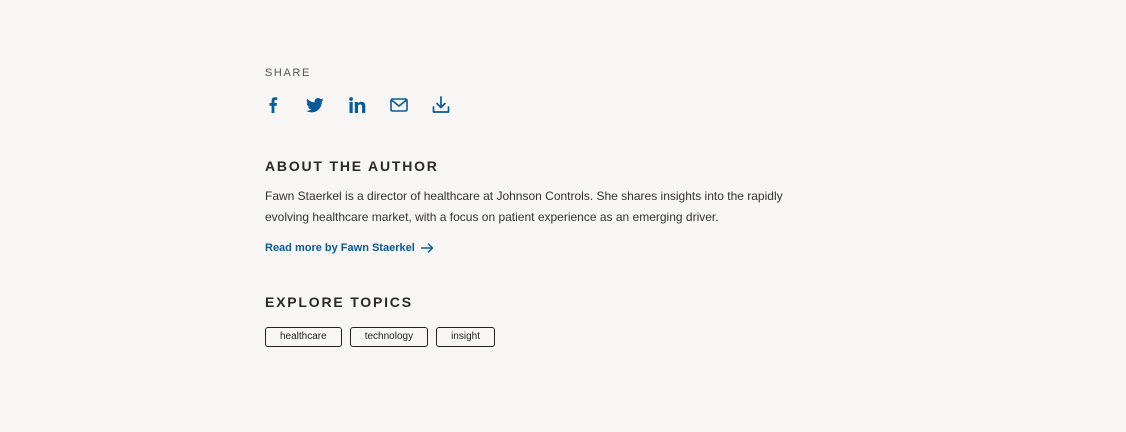 The image size is (1126, 432). I want to click on facebook-icon, so click(273, 105).